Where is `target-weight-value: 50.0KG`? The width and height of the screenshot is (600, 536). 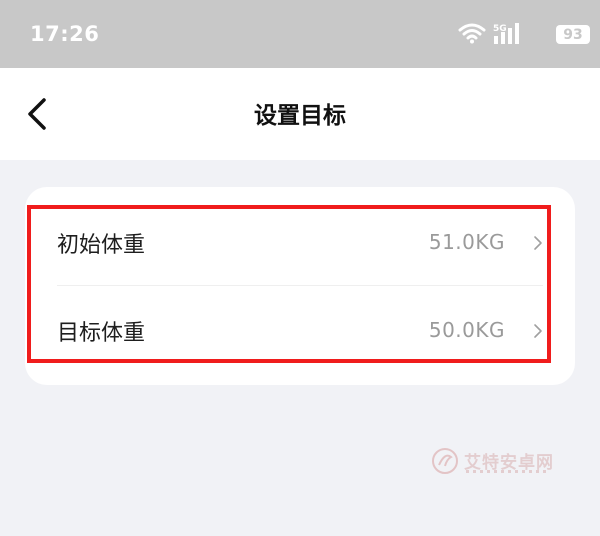 target-weight-value: 50.0KG is located at coordinates (466, 330).